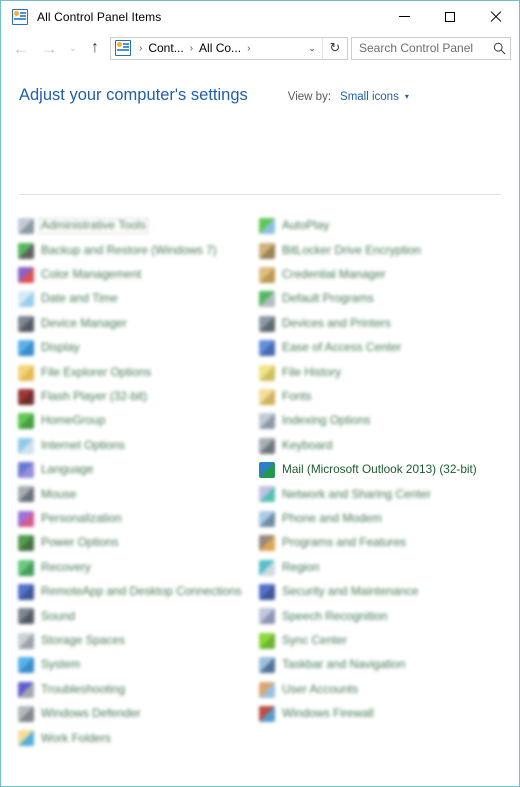  Describe the element at coordinates (143, 641) in the screenshot. I see `control-panel-item: Storage Spaces` at that location.